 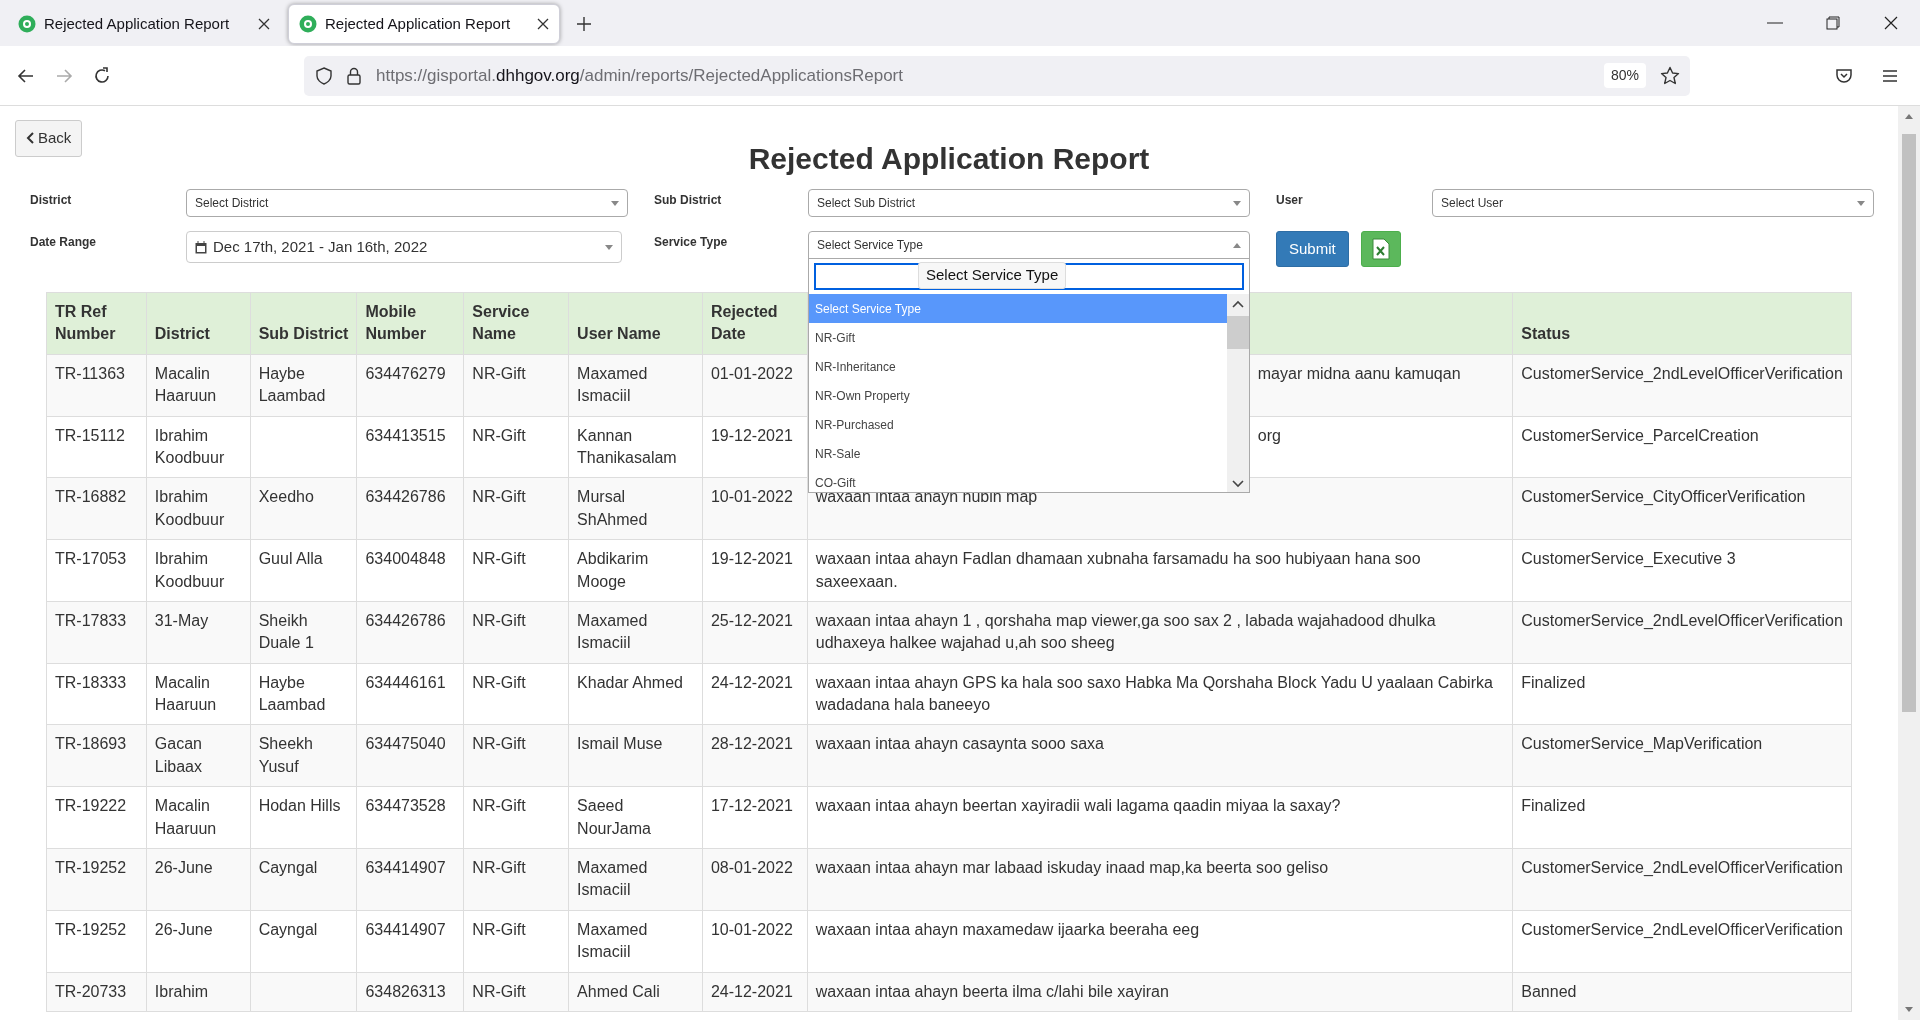 I want to click on table-cell: waxaan intaa ahayn 1 , qorshaha map viewer,ga soo sax 2 , labada wajahadood dhulka udhaxeya halkee wajahad u,ah soo sheeg, so click(x=1160, y=632).